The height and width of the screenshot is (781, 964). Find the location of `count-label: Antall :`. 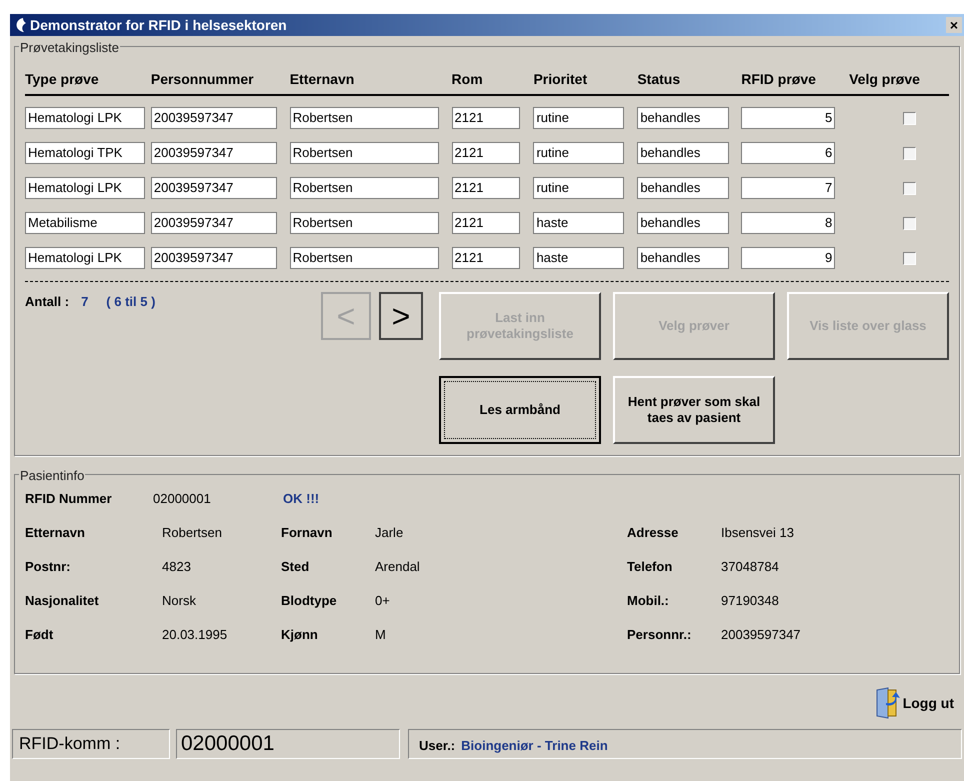

count-label: Antall : is located at coordinates (47, 302).